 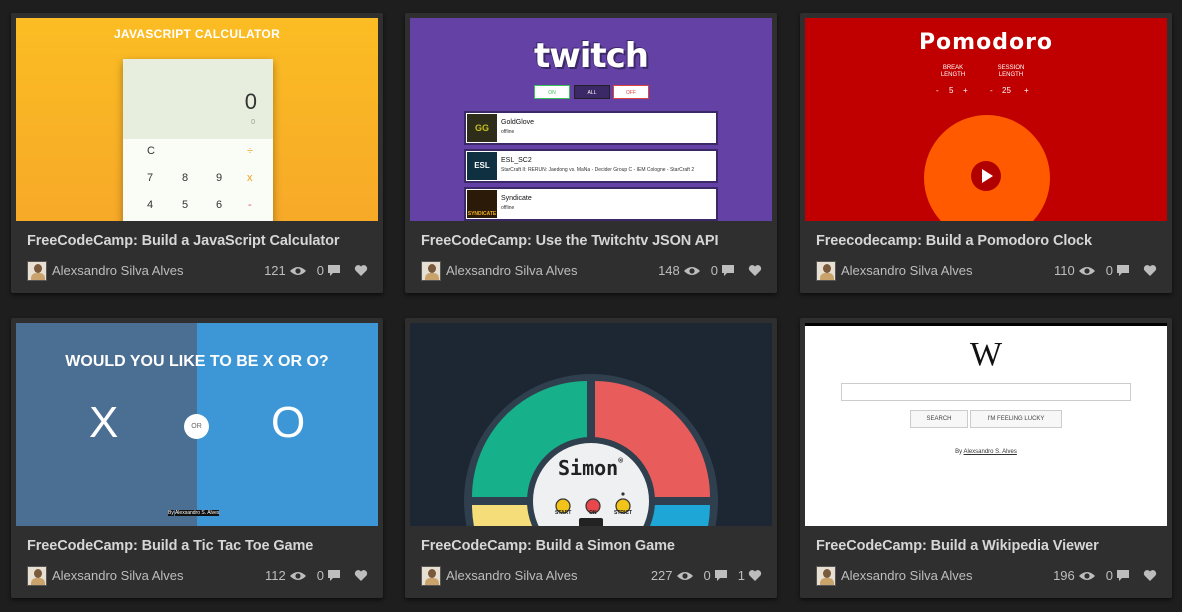 What do you see at coordinates (591, 450) in the screenshot?
I see `simon-board` at bounding box center [591, 450].